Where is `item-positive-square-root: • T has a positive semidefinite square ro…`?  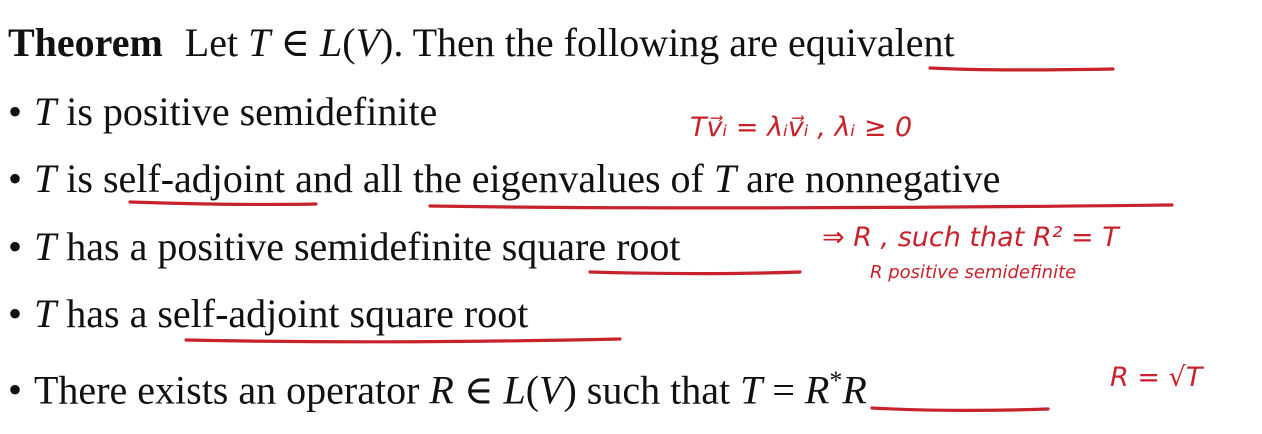 item-positive-square-root: • T has a positive semidefinite square ro… is located at coordinates (344, 247).